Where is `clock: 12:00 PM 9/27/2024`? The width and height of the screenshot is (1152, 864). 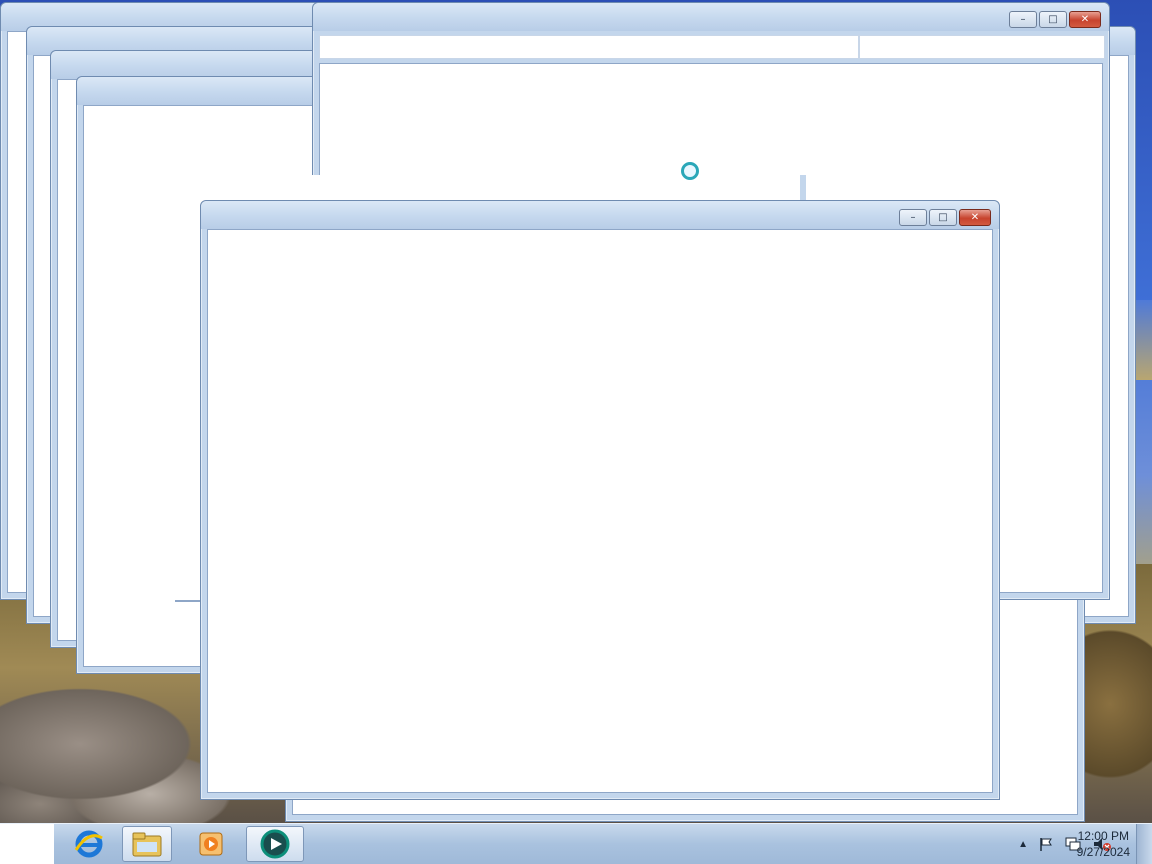 clock: 12:00 PM 9/27/2024 is located at coordinates (1103, 844).